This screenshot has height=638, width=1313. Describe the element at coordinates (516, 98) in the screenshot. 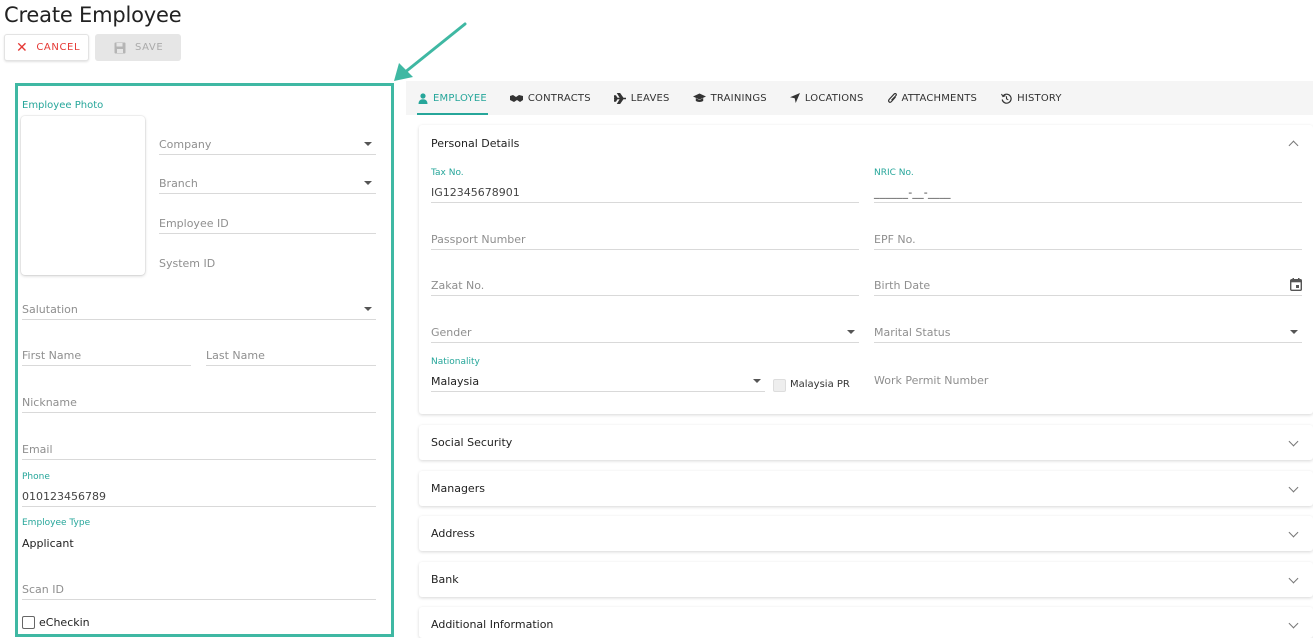

I see `handshake-icon` at that location.